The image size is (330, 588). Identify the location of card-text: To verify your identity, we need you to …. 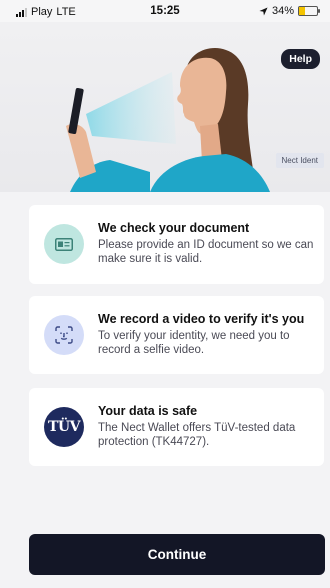
(194, 343).